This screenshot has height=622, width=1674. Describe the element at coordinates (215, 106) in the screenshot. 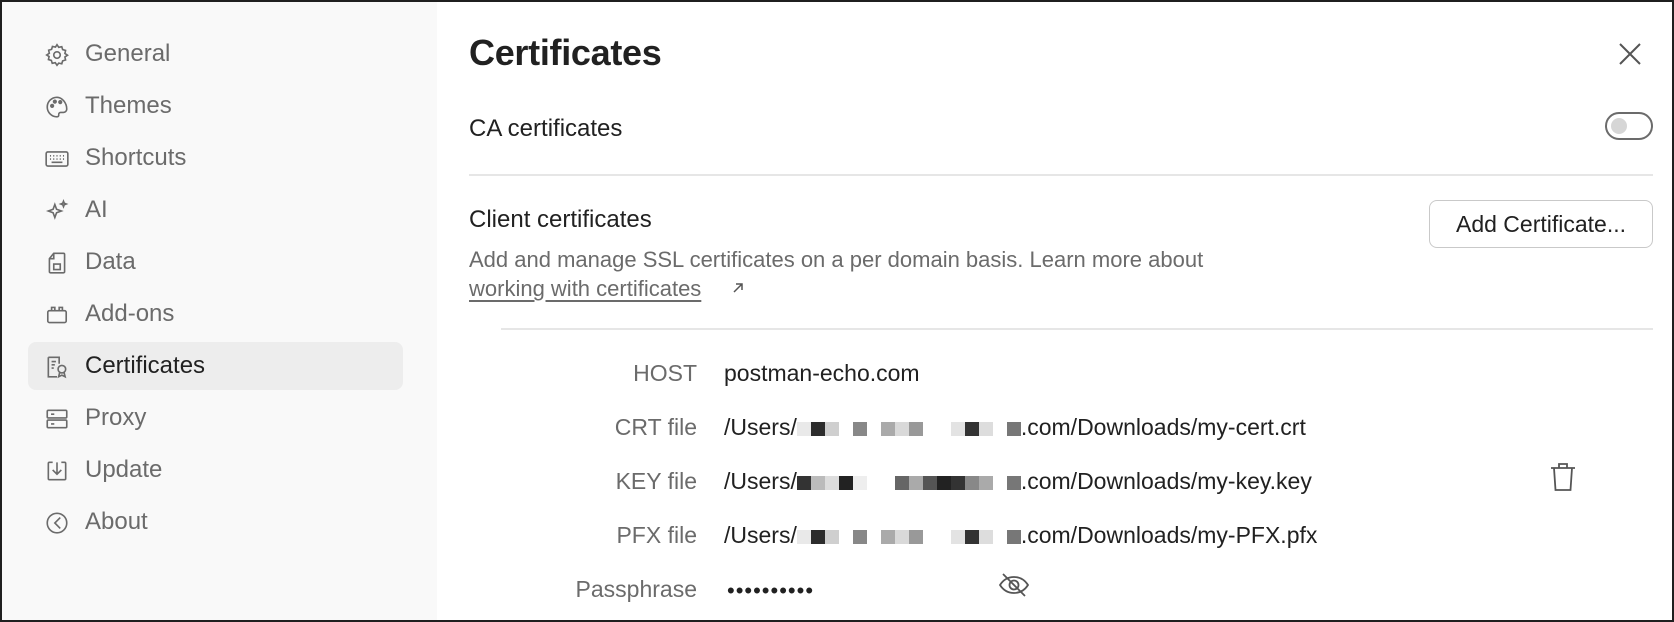

I see `sidebar-item-themes: Themes` at that location.